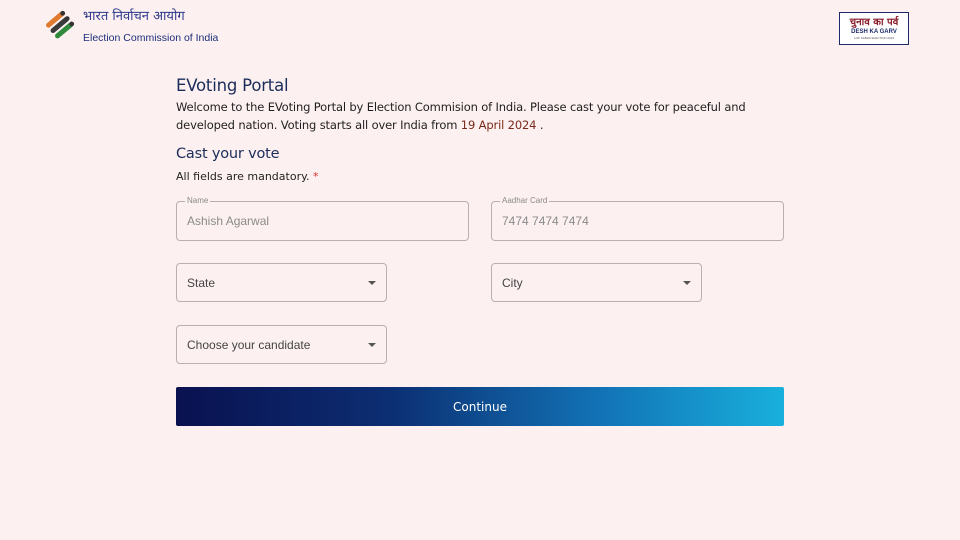  Describe the element at coordinates (316, 176) in the screenshot. I see `required-asterisk: *` at that location.